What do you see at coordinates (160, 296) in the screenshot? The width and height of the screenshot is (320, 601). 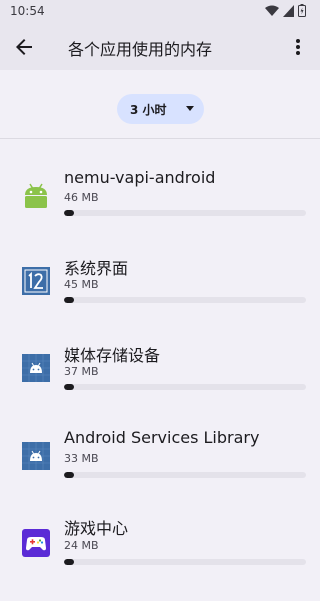 I see `app-row-system-ui: 系统界面 45 MB` at bounding box center [160, 296].